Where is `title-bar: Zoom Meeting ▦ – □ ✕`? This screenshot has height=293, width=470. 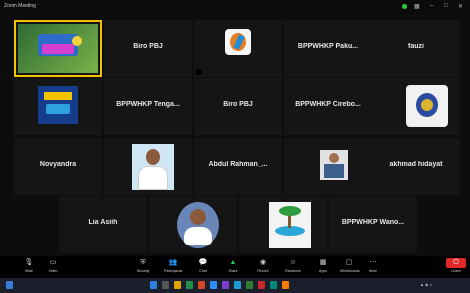
title-bar: Zoom Meeting ▦ – □ ✕ is located at coordinates (235, 7).